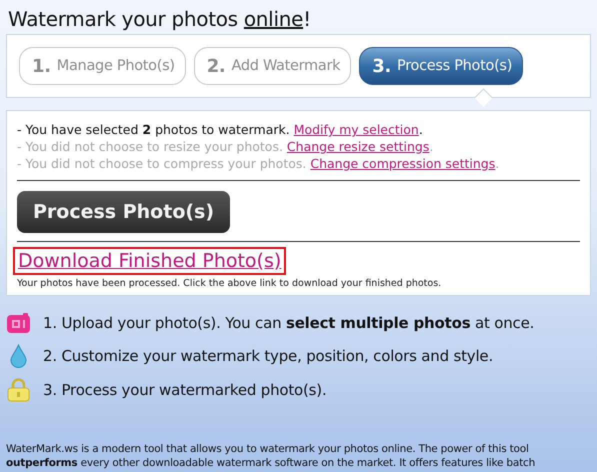  Describe the element at coordinates (123, 19) in the screenshot. I see `page-title: Watermark your photos` at that location.